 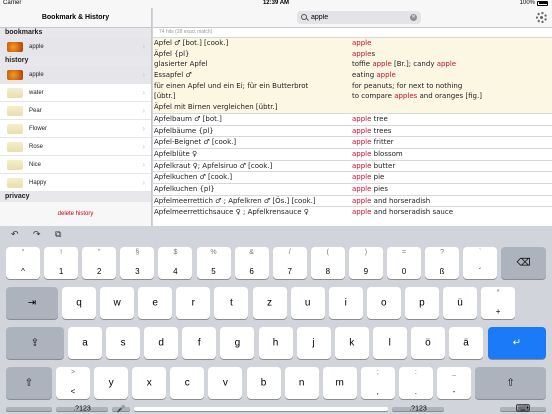 What do you see at coordinates (454, 383) in the screenshot?
I see `key-punct-2: _ -` at bounding box center [454, 383].